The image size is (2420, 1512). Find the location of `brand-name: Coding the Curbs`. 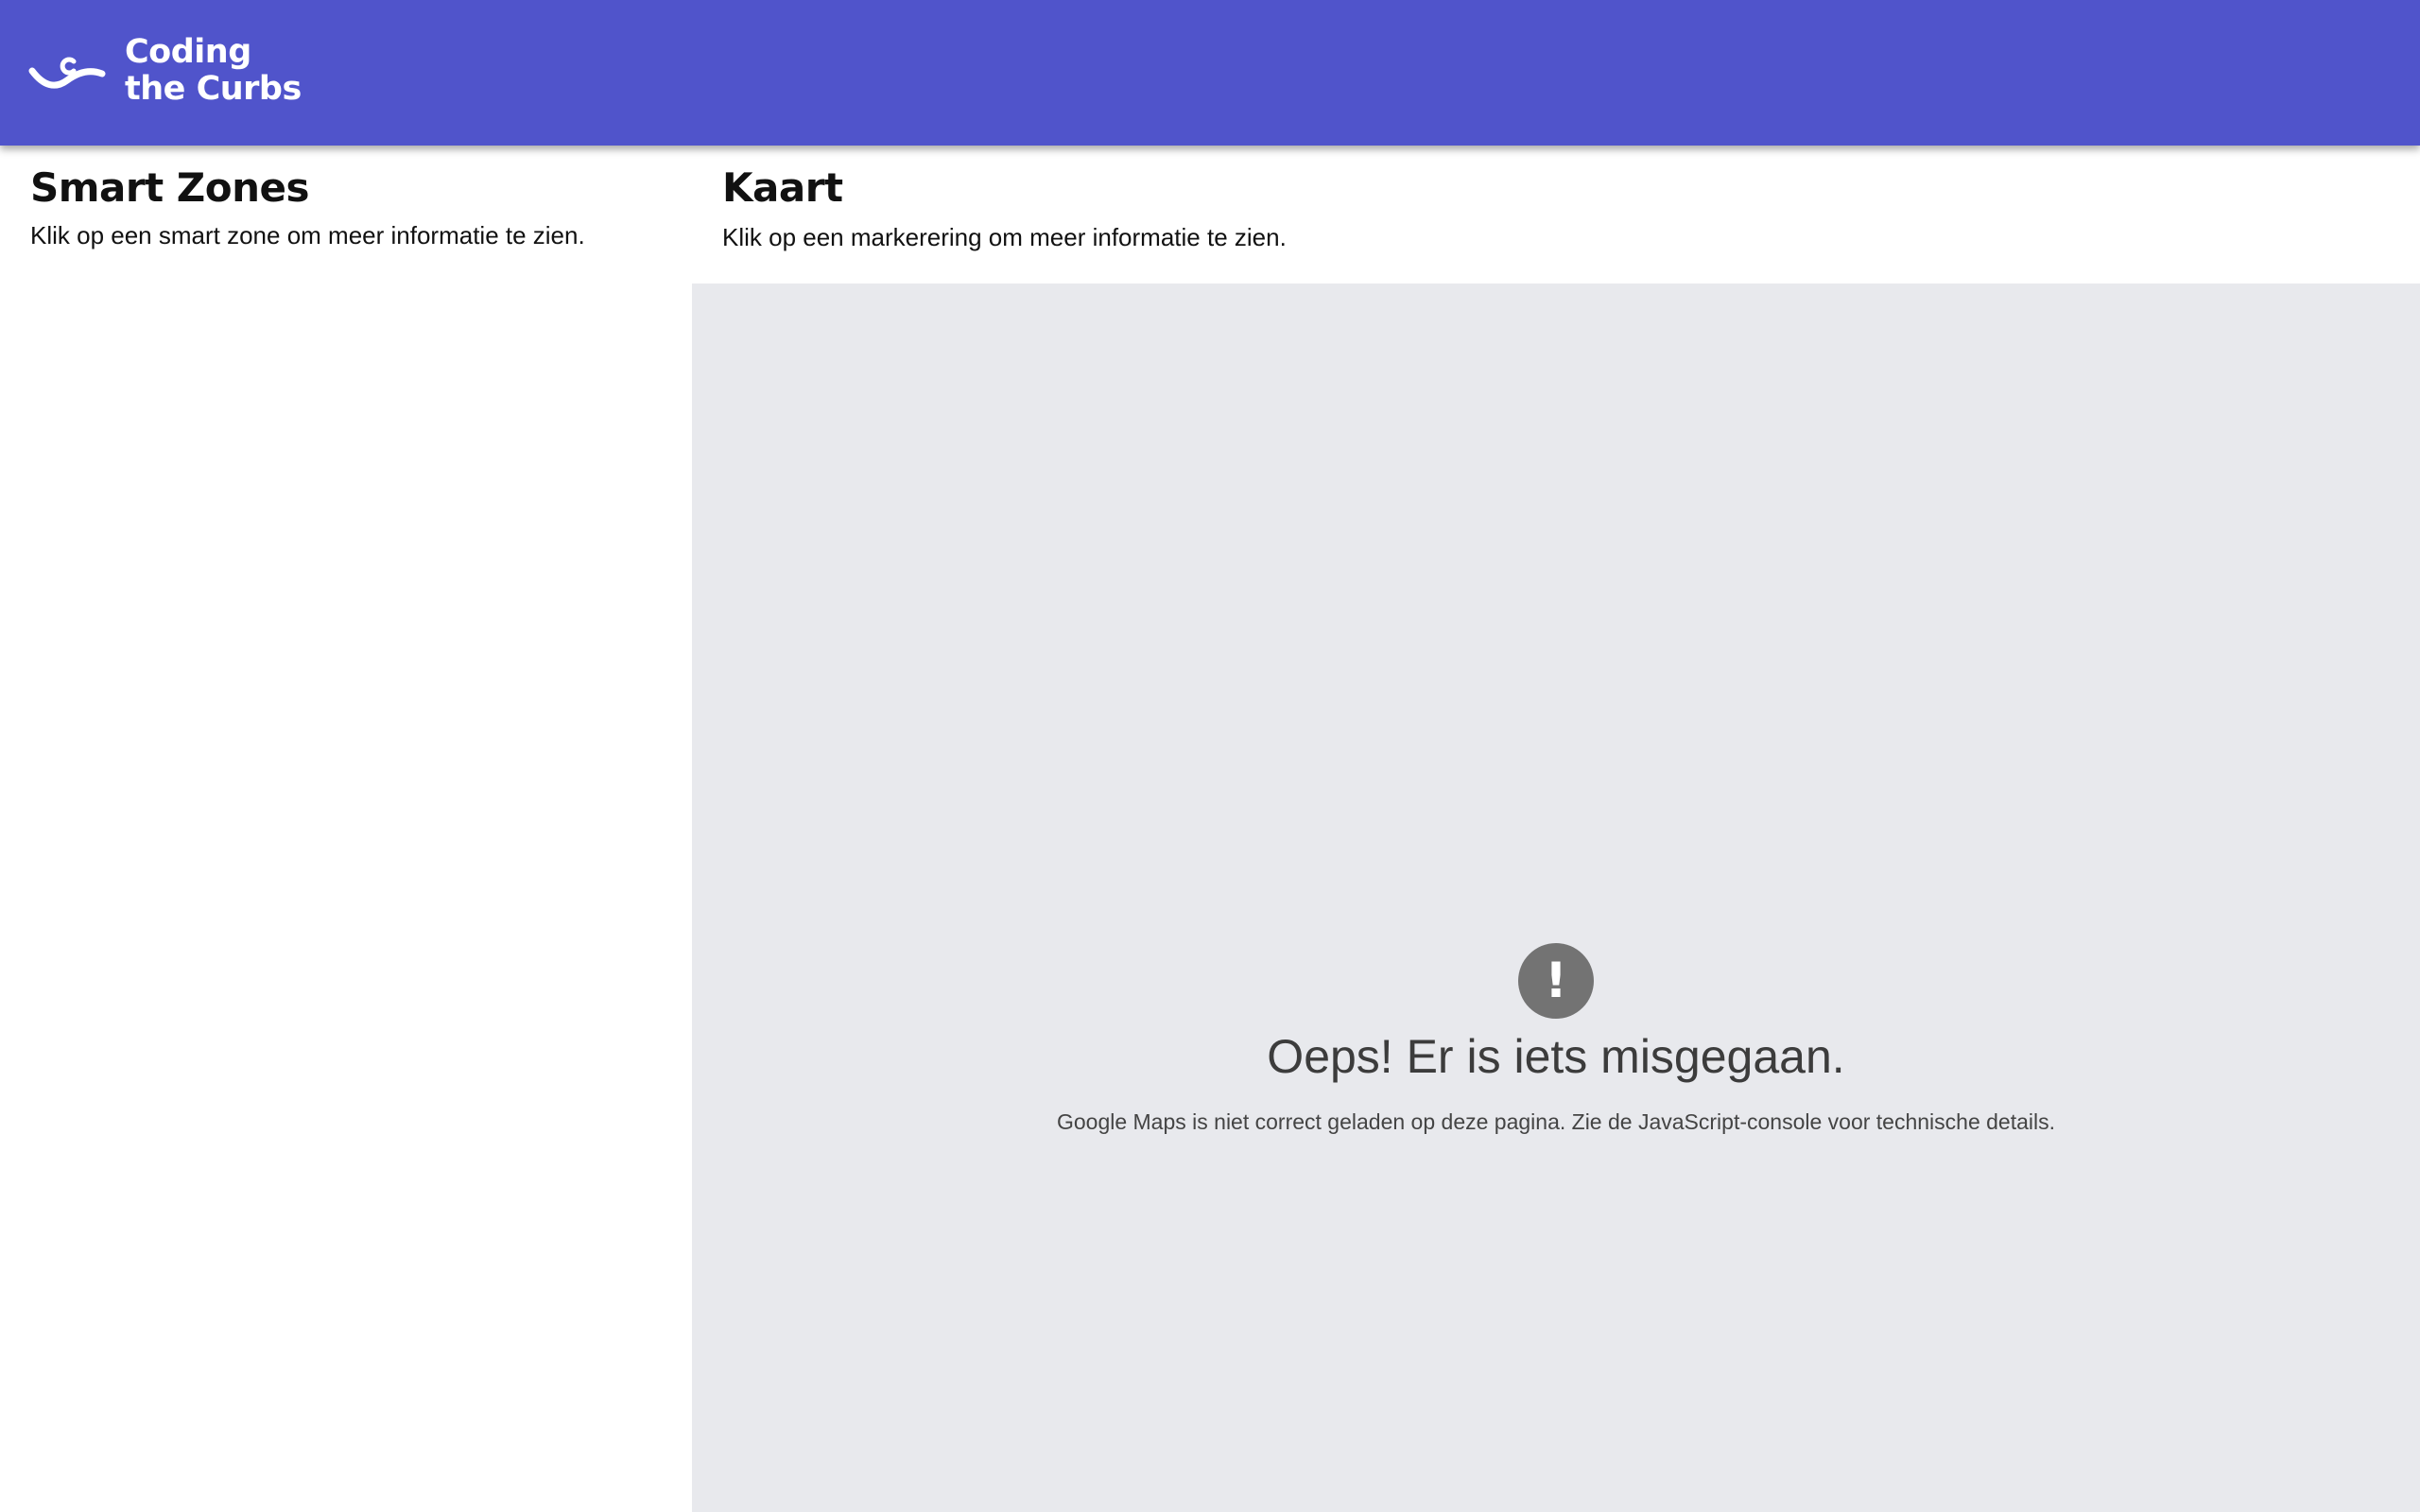

brand-name: Coding the Curbs is located at coordinates (213, 71).